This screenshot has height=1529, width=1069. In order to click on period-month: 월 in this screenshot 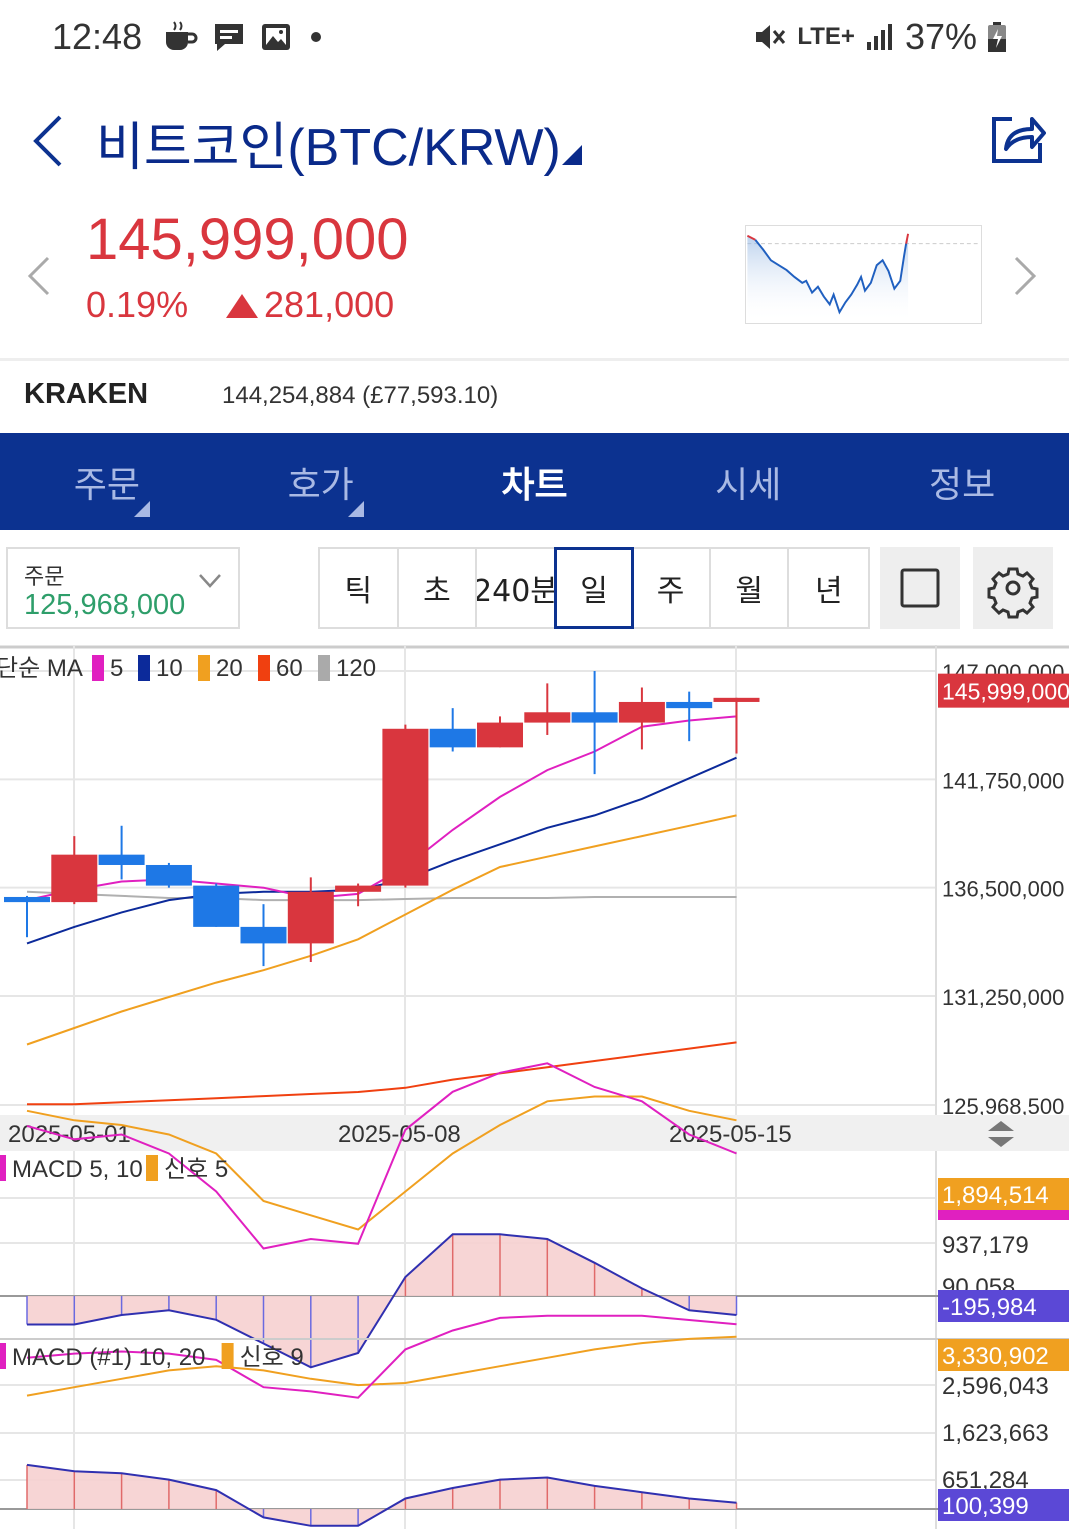, I will do `click(750, 588)`.